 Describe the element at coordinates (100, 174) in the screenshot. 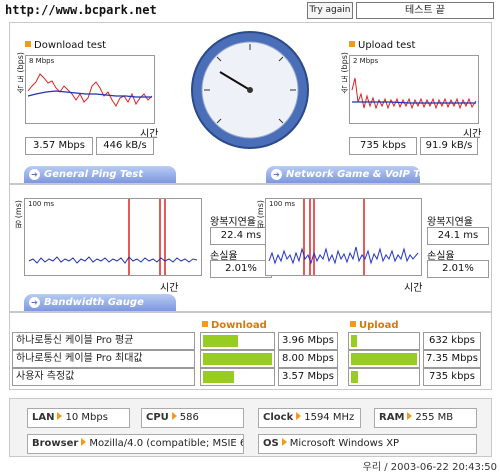

I see `tab-general-ping: ➔ General Ping Test` at that location.